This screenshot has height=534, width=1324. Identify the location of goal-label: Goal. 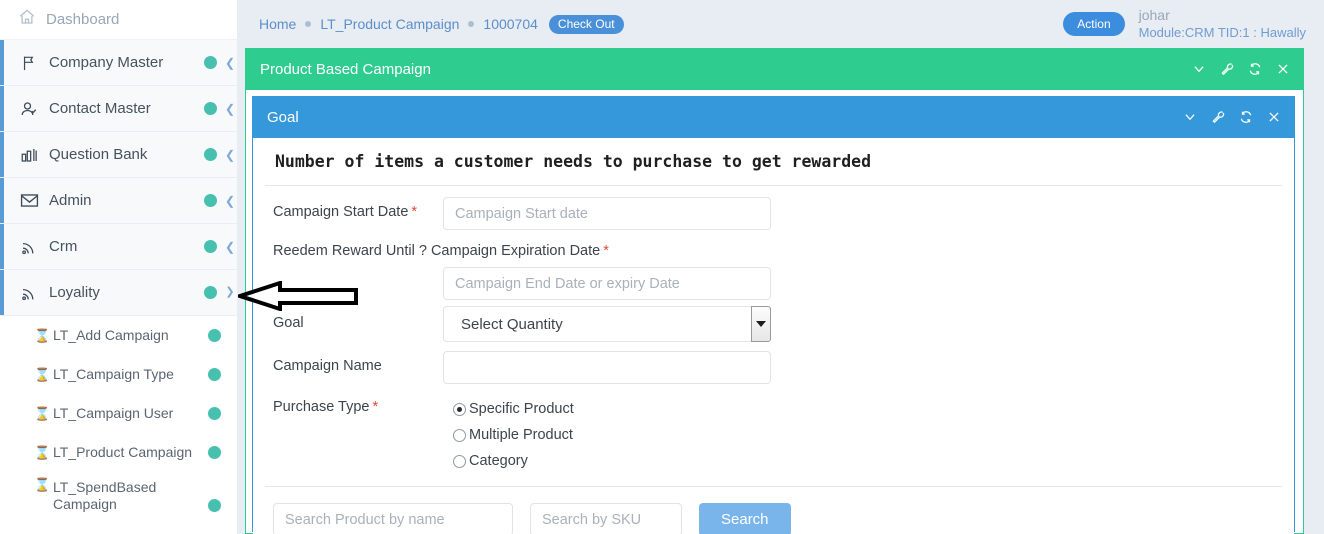
(354, 318).